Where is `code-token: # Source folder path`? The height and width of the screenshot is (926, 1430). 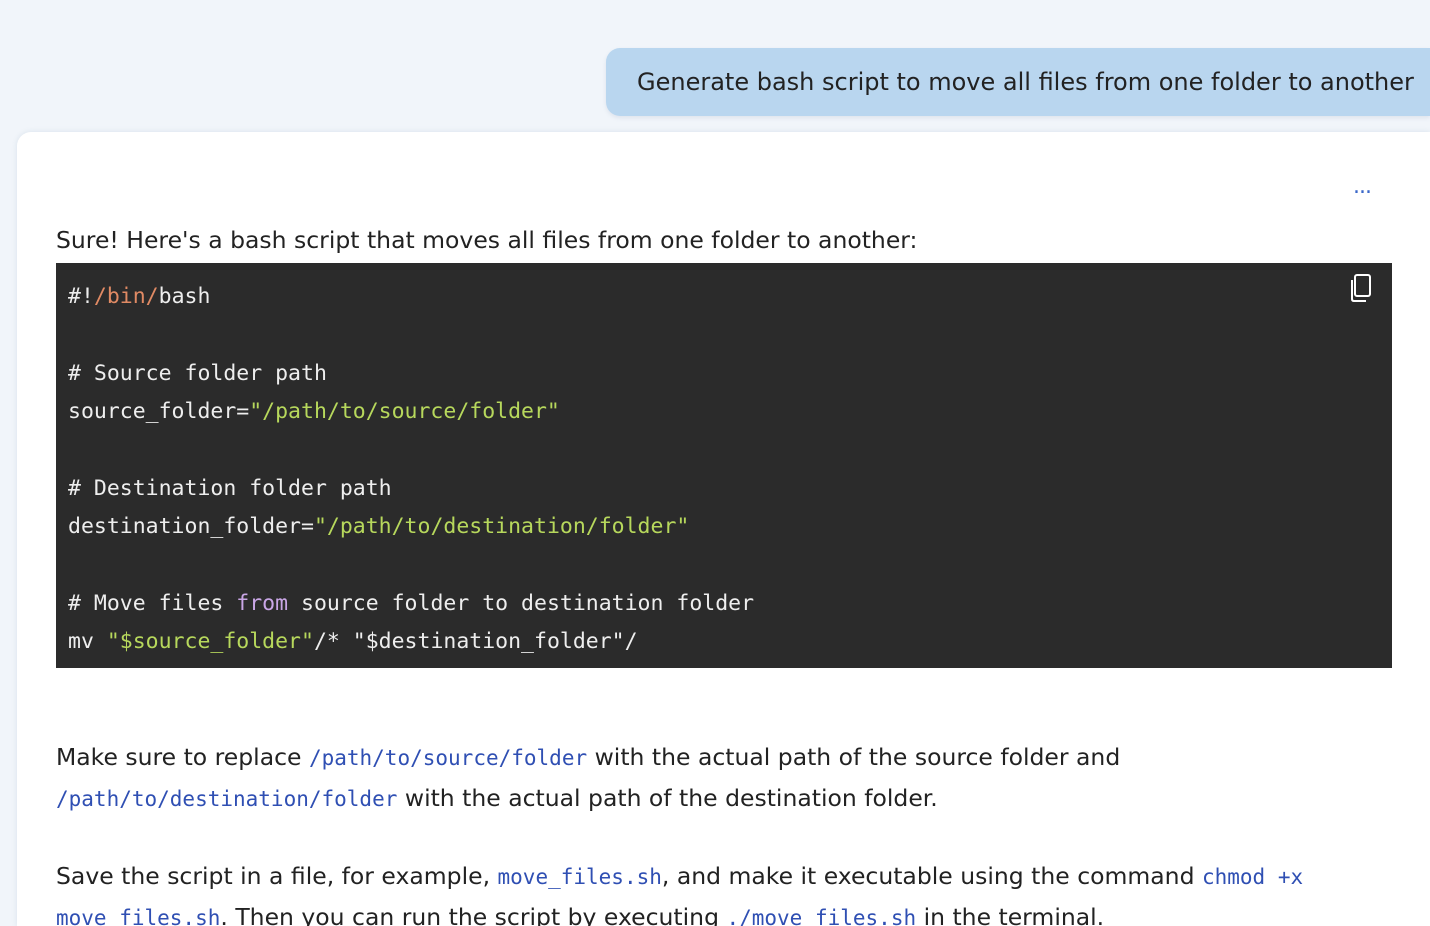
code-token: # Source folder path is located at coordinates (197, 373).